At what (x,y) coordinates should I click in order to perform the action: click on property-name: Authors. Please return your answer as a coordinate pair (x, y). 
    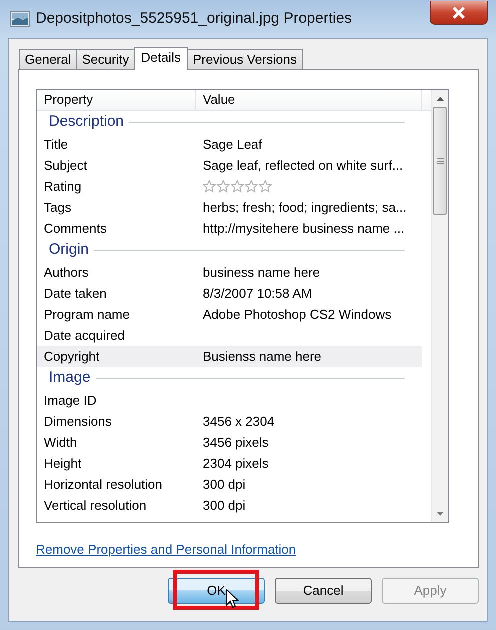
    Looking at the image, I should click on (66, 273).